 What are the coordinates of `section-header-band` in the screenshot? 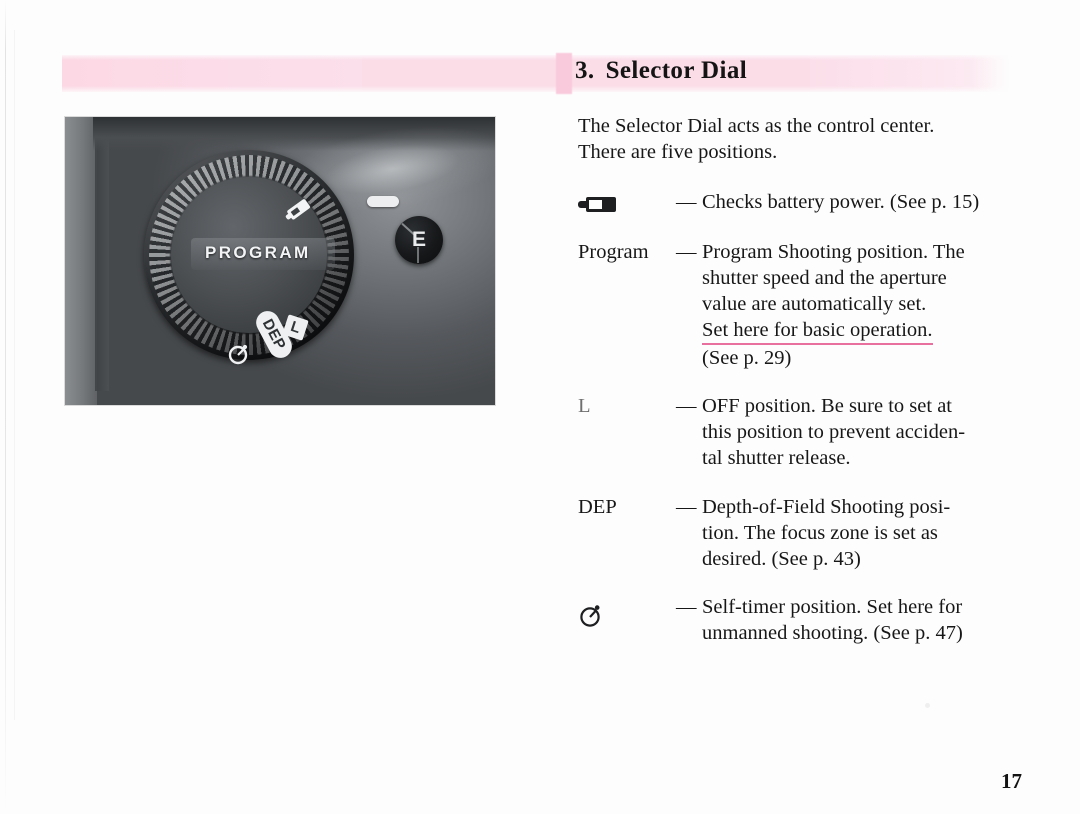 It's located at (537, 73).